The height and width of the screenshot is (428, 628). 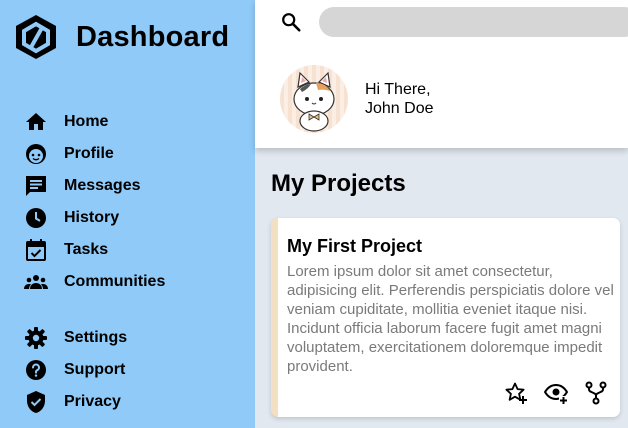 I want to click on search-icon, so click(x=291, y=22).